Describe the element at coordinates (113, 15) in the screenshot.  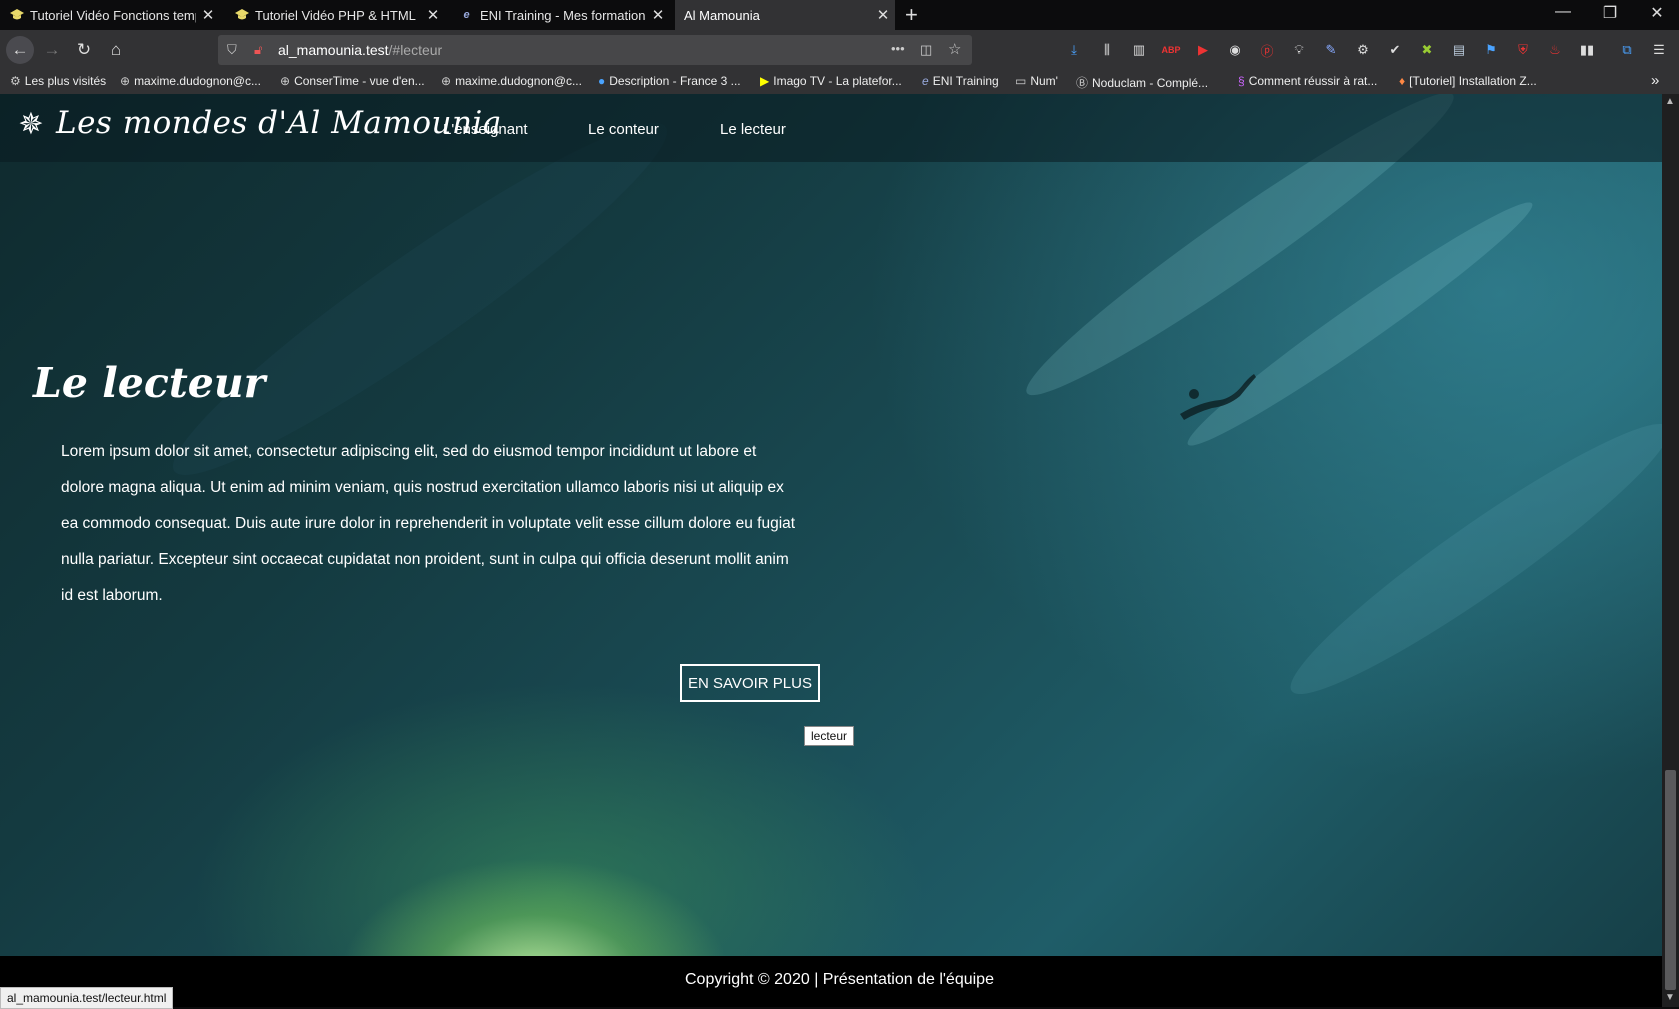
I see `tab-title: Tutoriel Vidéo Fonctions temporelles` at that location.